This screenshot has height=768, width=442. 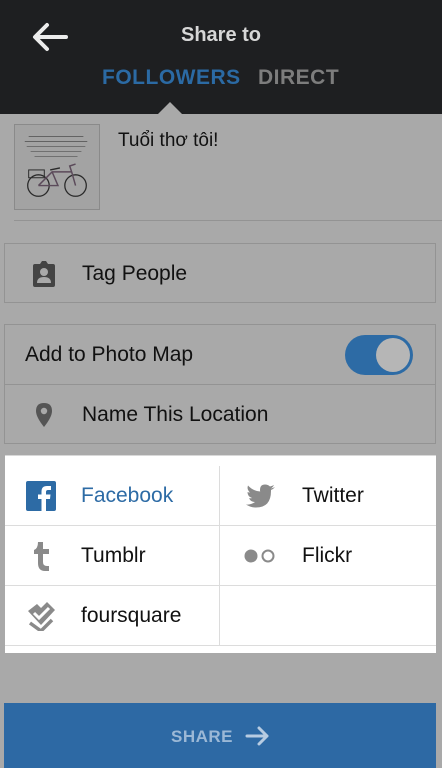 What do you see at coordinates (127, 495) in the screenshot?
I see `facebook-label: Facebook` at bounding box center [127, 495].